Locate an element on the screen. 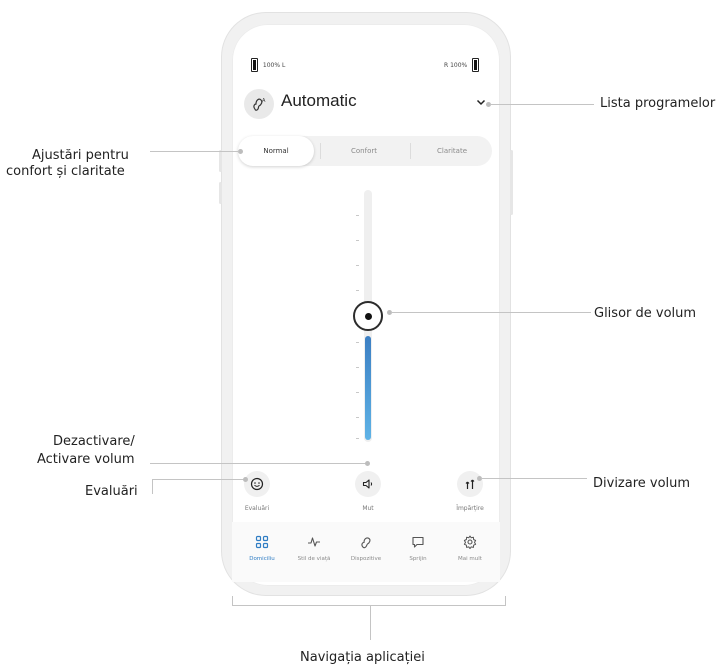 The width and height of the screenshot is (723, 666). nav-item-home: Domiciliu is located at coordinates (262, 548).